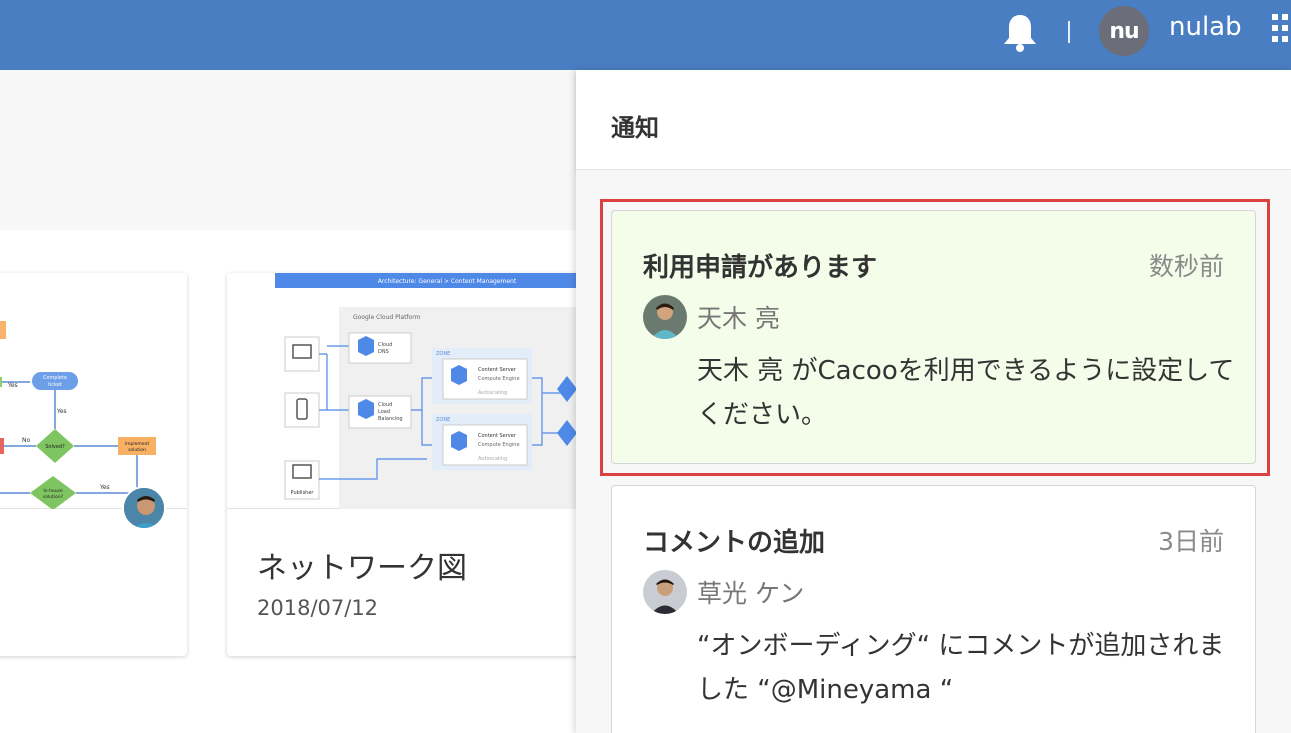 This screenshot has width=1291, height=733. I want to click on notification-time: 3日前, so click(1191, 541).